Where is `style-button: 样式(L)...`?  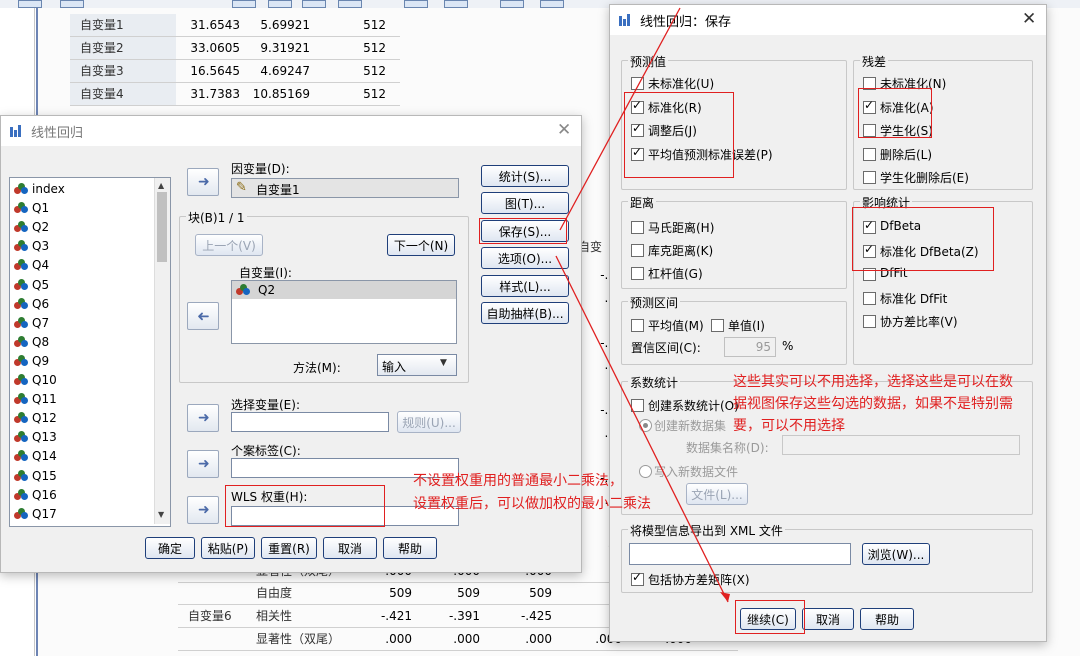
style-button: 样式(L)... is located at coordinates (525, 286).